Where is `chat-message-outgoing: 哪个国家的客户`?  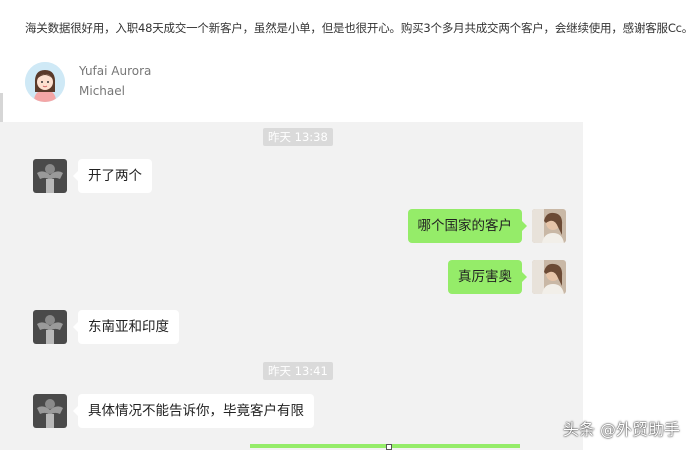 chat-message-outgoing: 哪个国家的客户 is located at coordinates (467, 226).